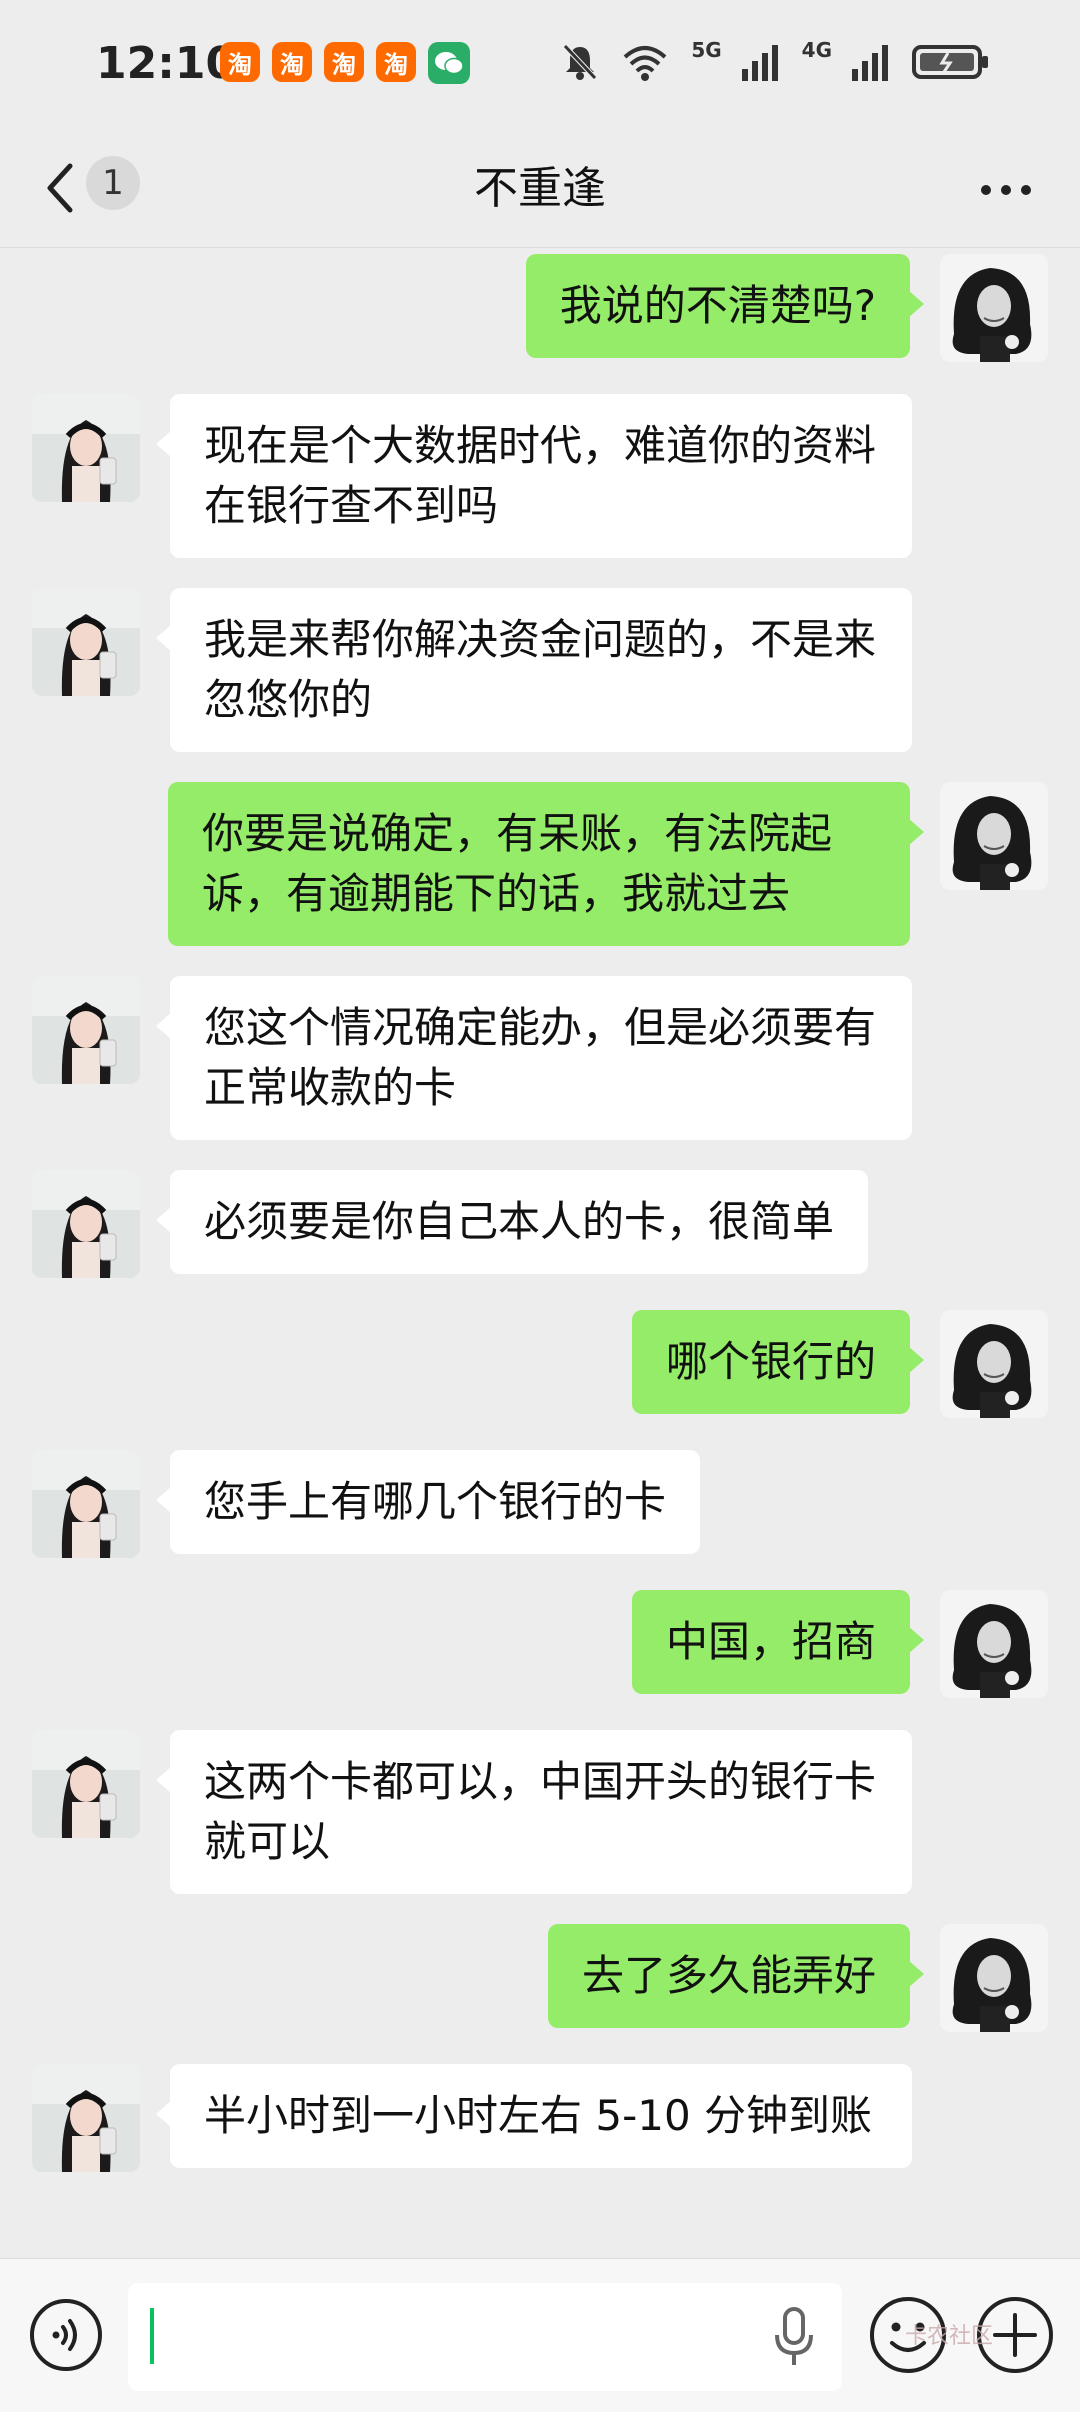  Describe the element at coordinates (706, 50) in the screenshot. I see `signal-5g-label: 5G` at that location.